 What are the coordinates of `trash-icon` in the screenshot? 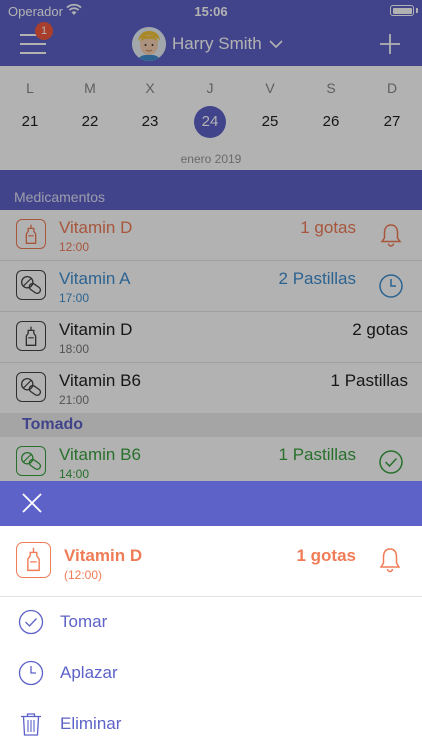 It's located at (31, 724).